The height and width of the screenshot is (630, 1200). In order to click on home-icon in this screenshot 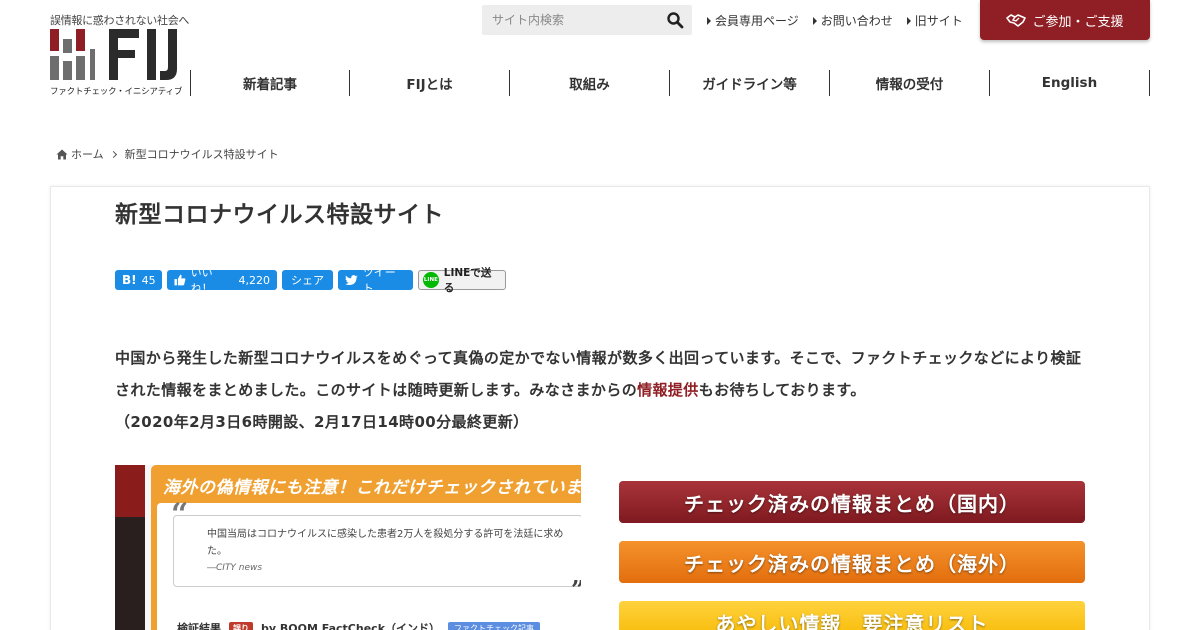, I will do `click(62, 154)`.